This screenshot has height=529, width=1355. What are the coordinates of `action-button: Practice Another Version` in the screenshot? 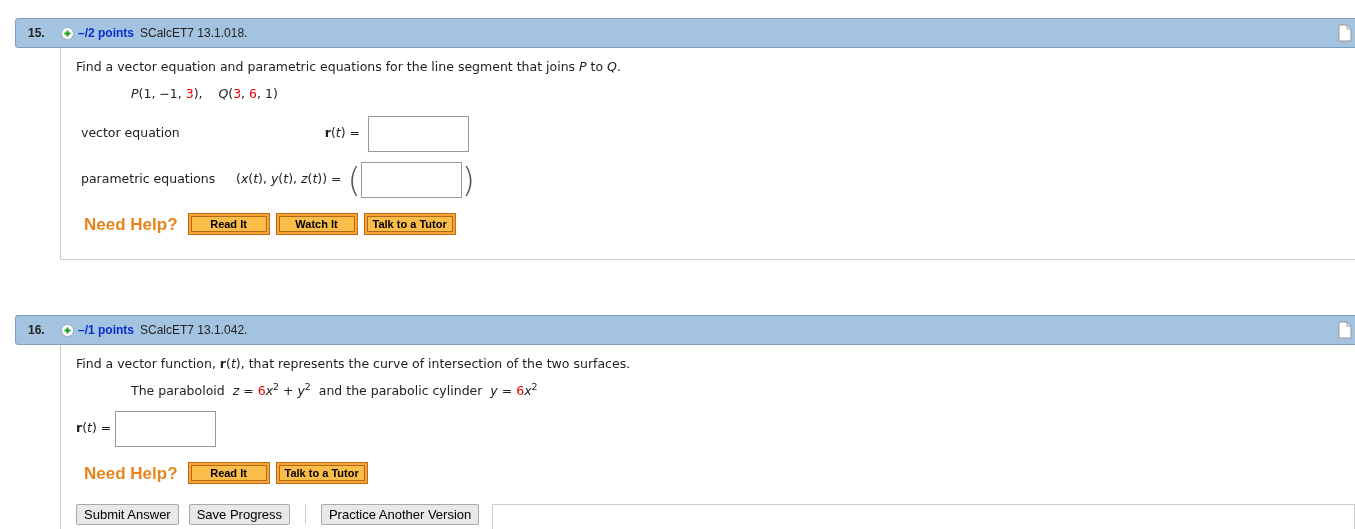 It's located at (400, 514).